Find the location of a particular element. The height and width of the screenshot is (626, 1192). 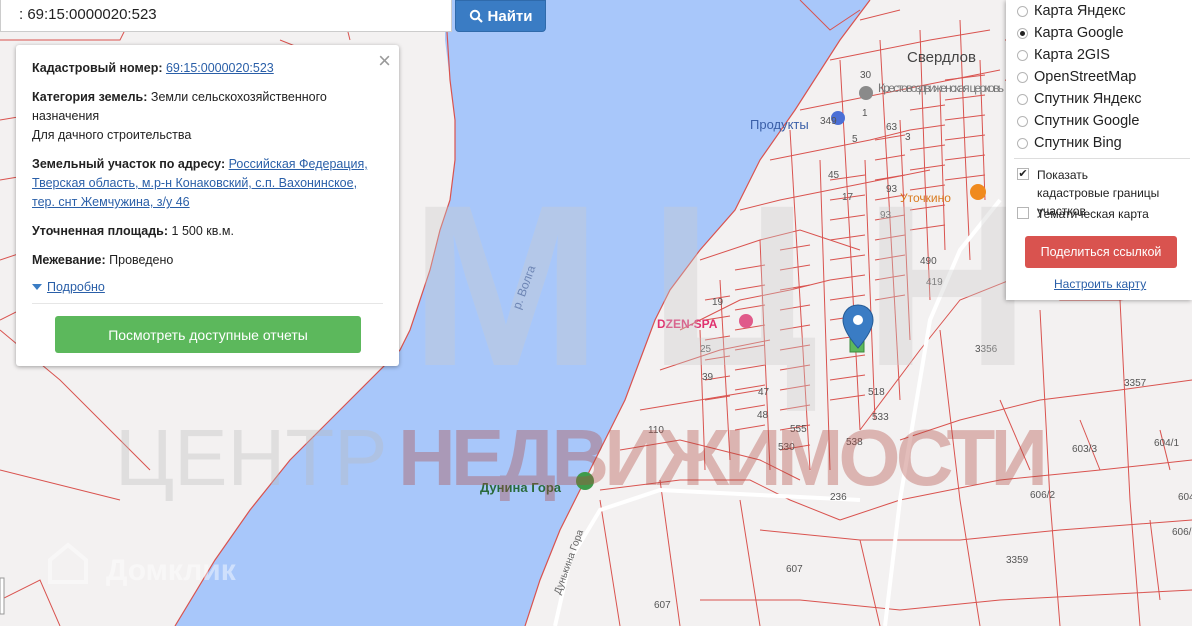

info-divider is located at coordinates (207, 303).